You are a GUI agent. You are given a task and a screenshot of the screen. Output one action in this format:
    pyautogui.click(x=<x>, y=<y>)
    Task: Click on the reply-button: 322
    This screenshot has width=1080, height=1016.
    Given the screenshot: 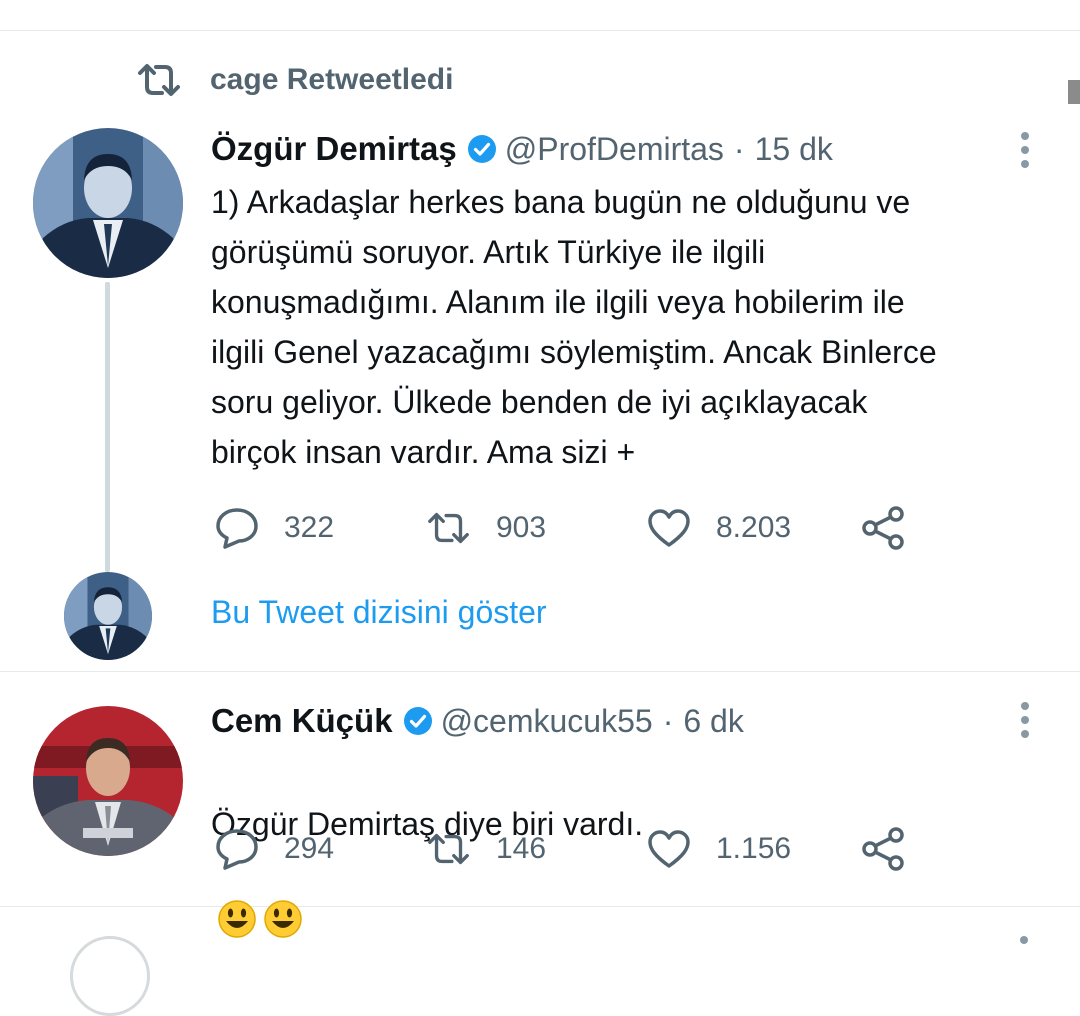 What is the action you would take?
    pyautogui.click(x=274, y=528)
    